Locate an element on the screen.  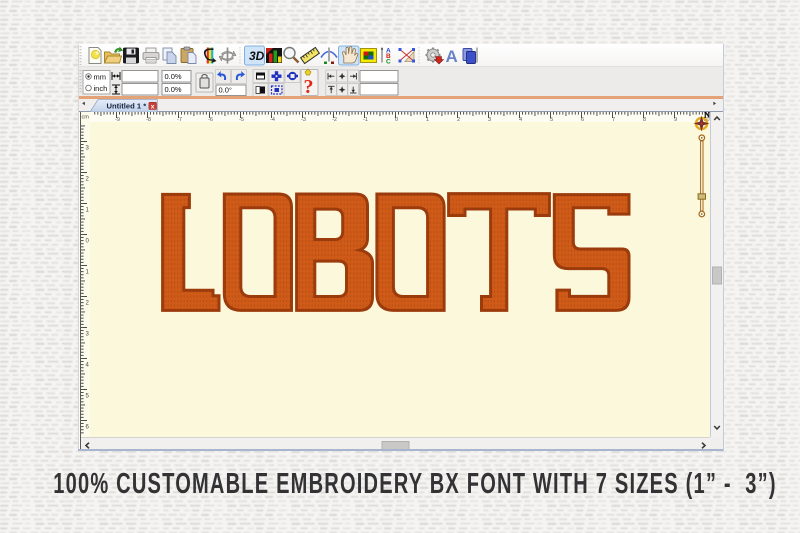
svg-text: 9 is located at coordinates (675, 120).